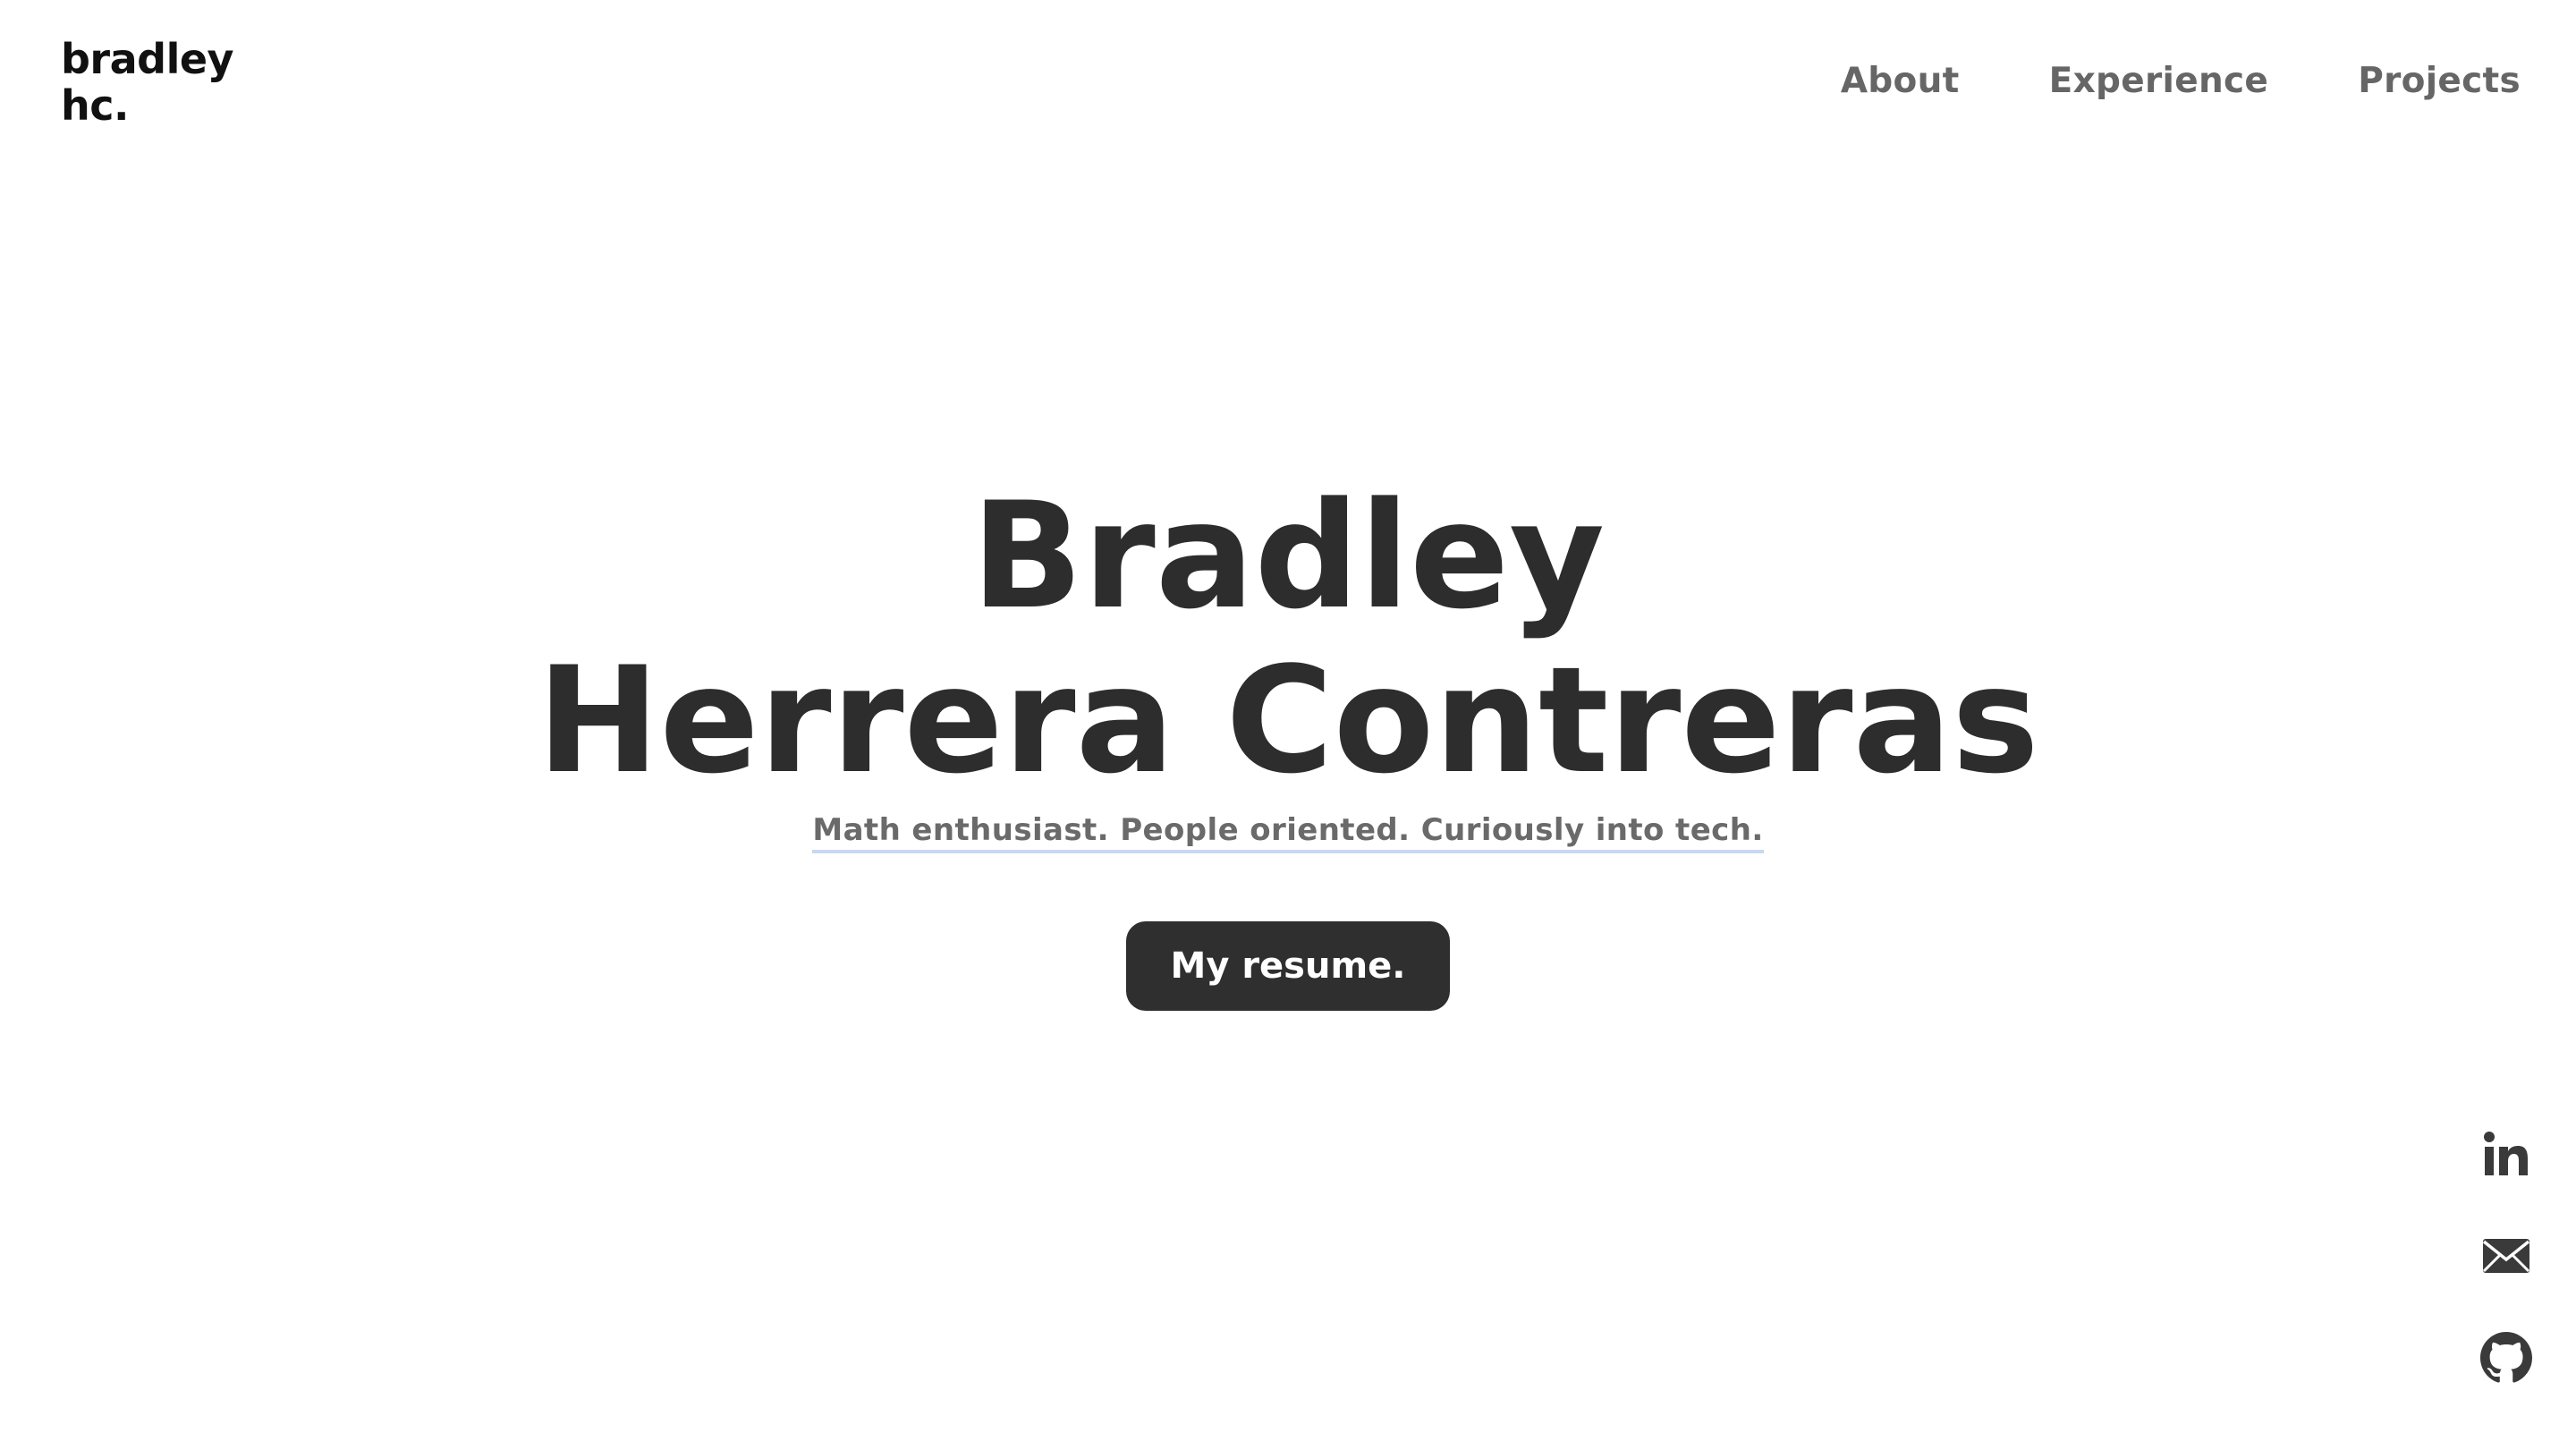 The image size is (2576, 1433). I want to click on github-icon, so click(2506, 1358).